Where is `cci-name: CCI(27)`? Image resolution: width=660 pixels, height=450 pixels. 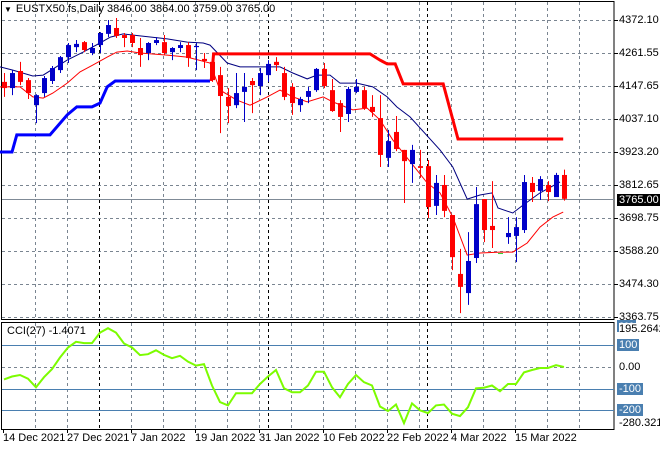 cci-name: CCI(27) is located at coordinates (26, 331).